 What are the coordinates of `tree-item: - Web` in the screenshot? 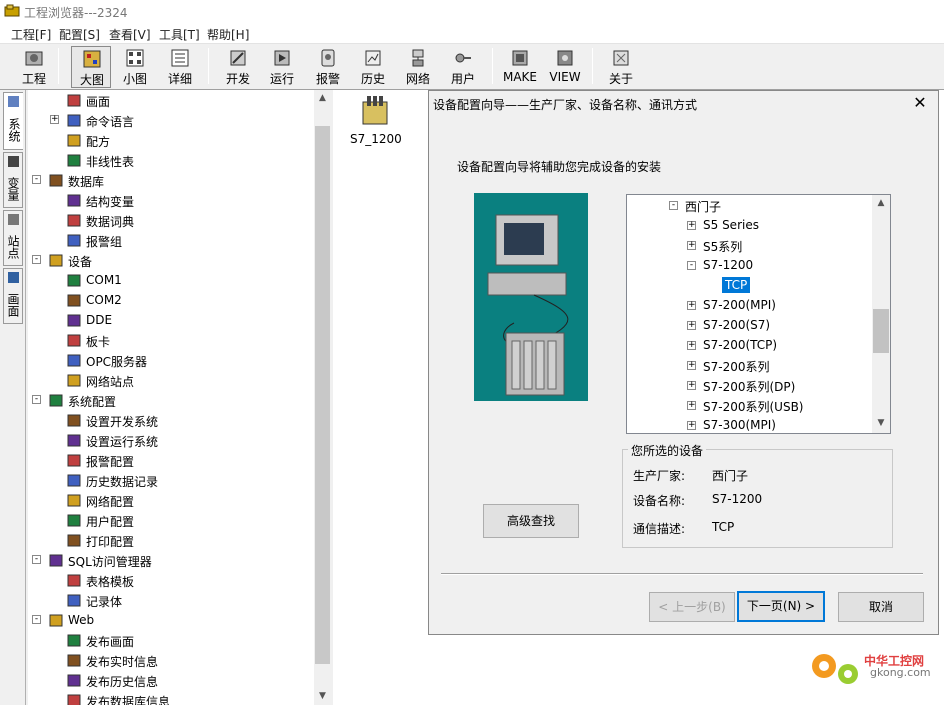 It's located at (171, 621).